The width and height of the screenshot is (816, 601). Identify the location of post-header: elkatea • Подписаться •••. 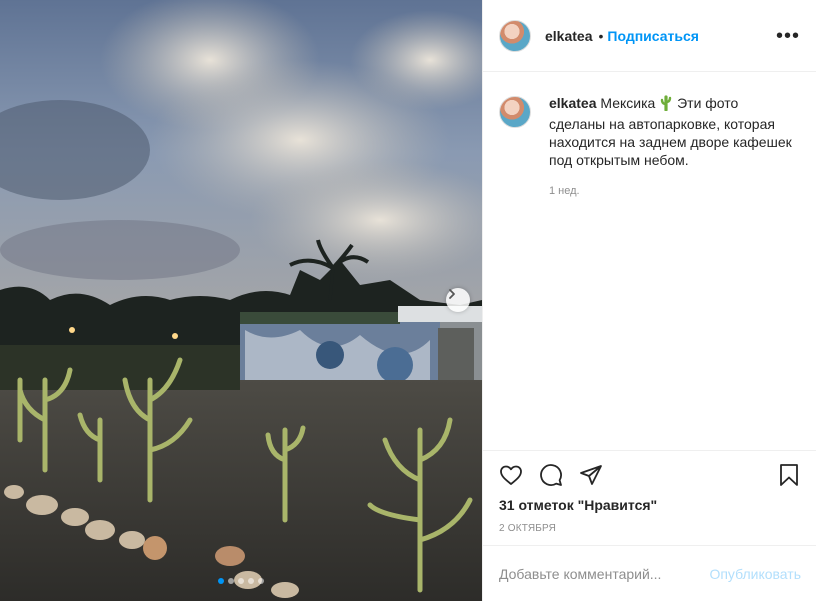
(649, 36).